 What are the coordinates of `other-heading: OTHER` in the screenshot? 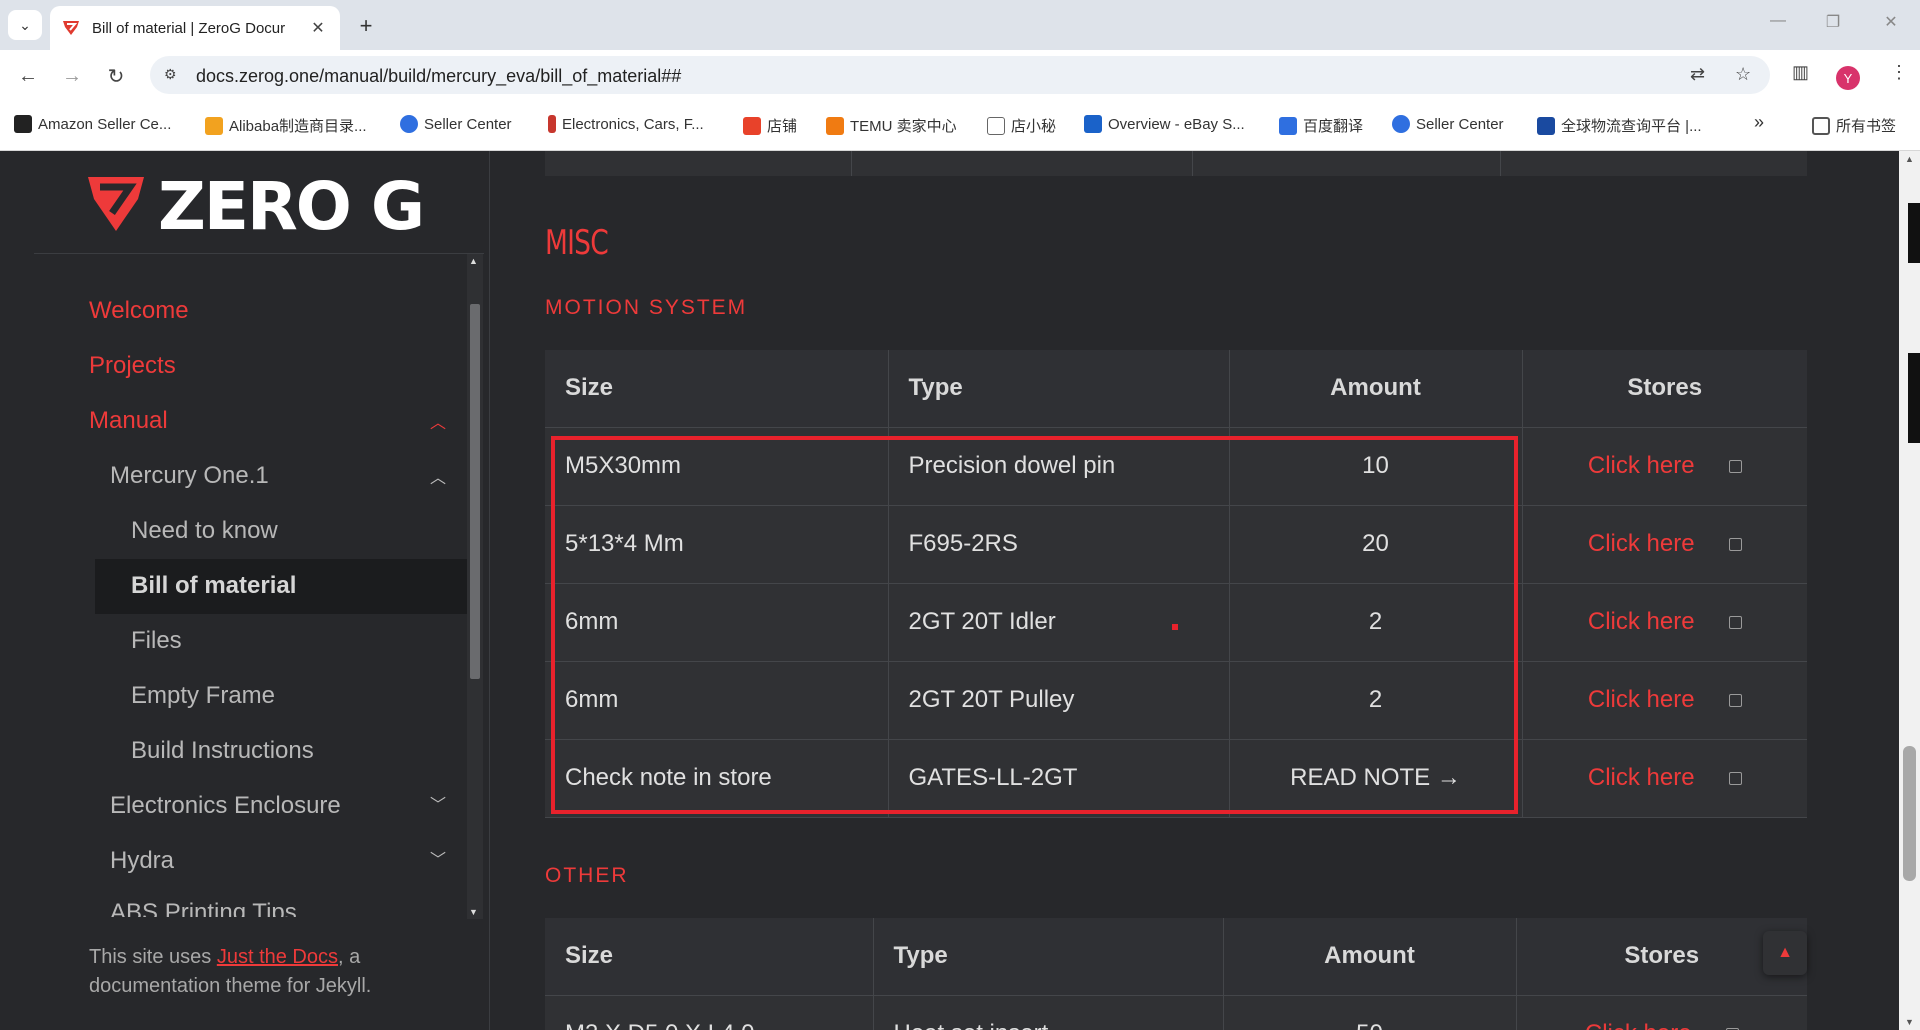 It's located at (587, 875).